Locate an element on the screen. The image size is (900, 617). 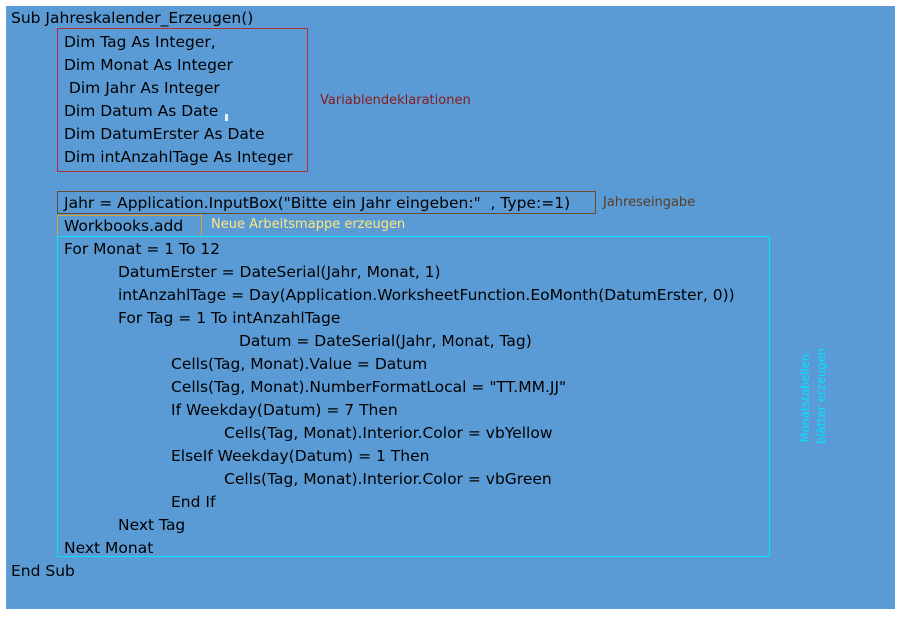
code-line-if-weekday: If Weekday(Datum) = 7 Then is located at coordinates (284, 410).